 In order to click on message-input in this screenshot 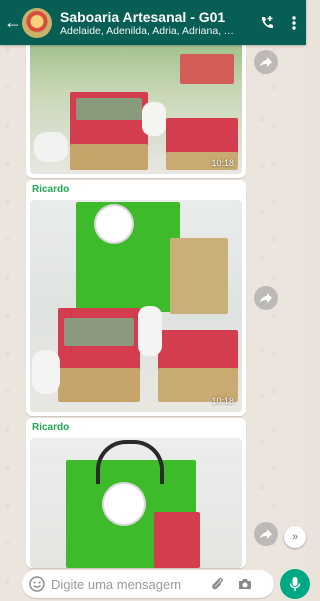, I will do `click(126, 584)`.